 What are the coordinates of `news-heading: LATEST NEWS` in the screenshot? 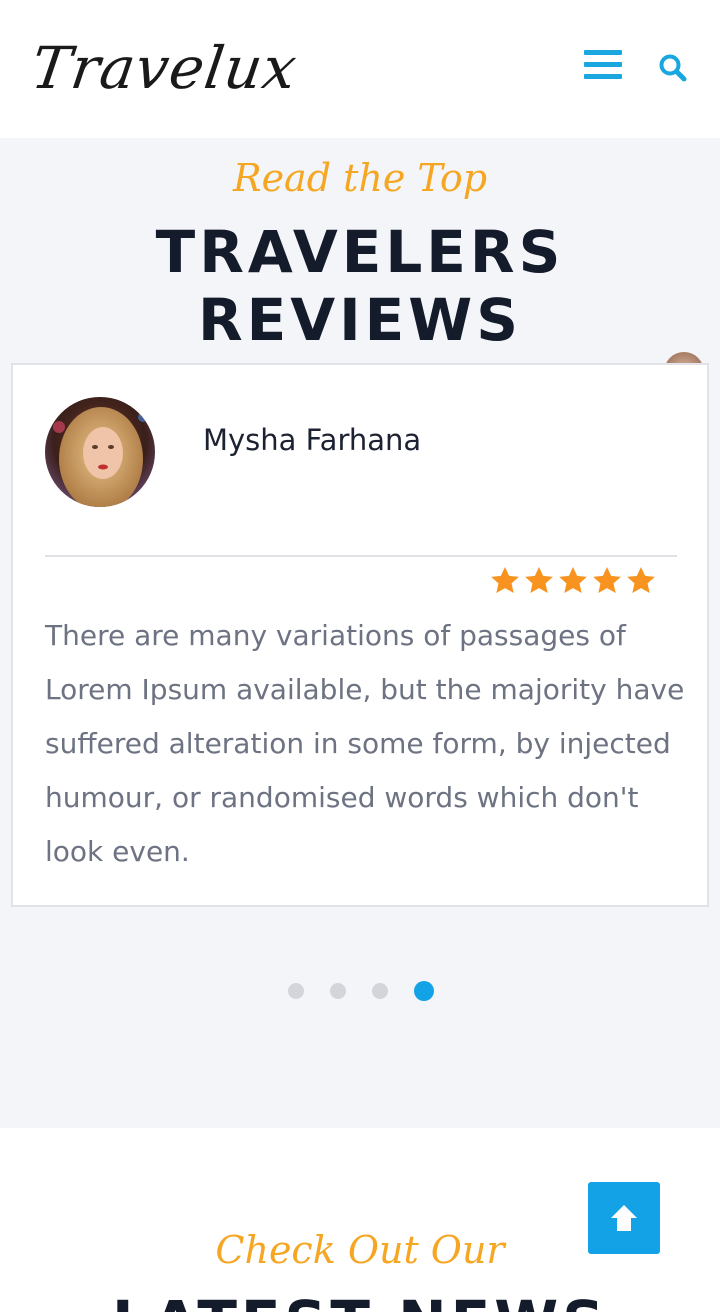 It's located at (360, 1300).